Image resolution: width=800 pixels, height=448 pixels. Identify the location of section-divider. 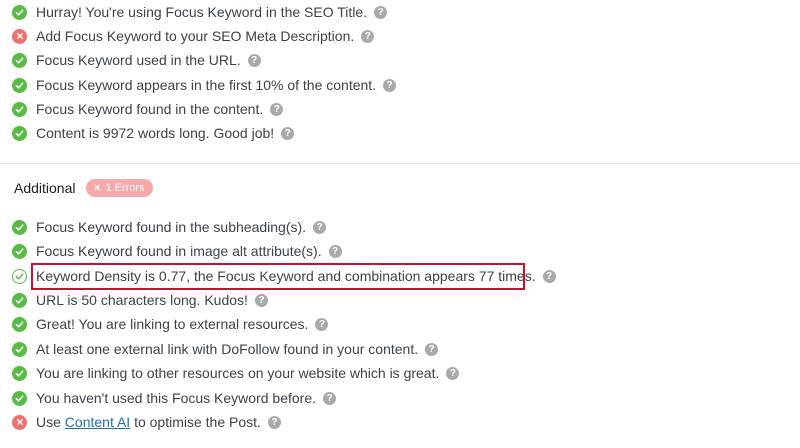
(400, 163).